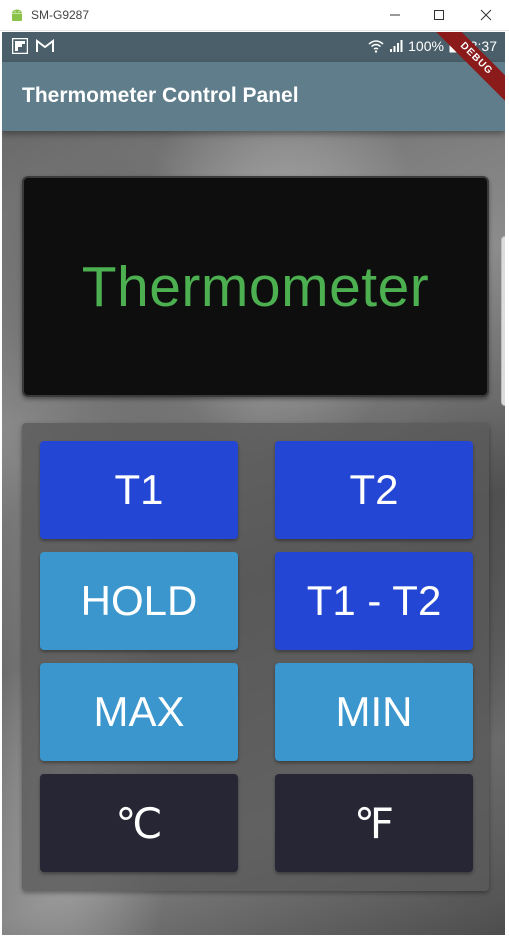 The image size is (509, 938). What do you see at coordinates (139, 712) in the screenshot?
I see `max-button: MAX` at bounding box center [139, 712].